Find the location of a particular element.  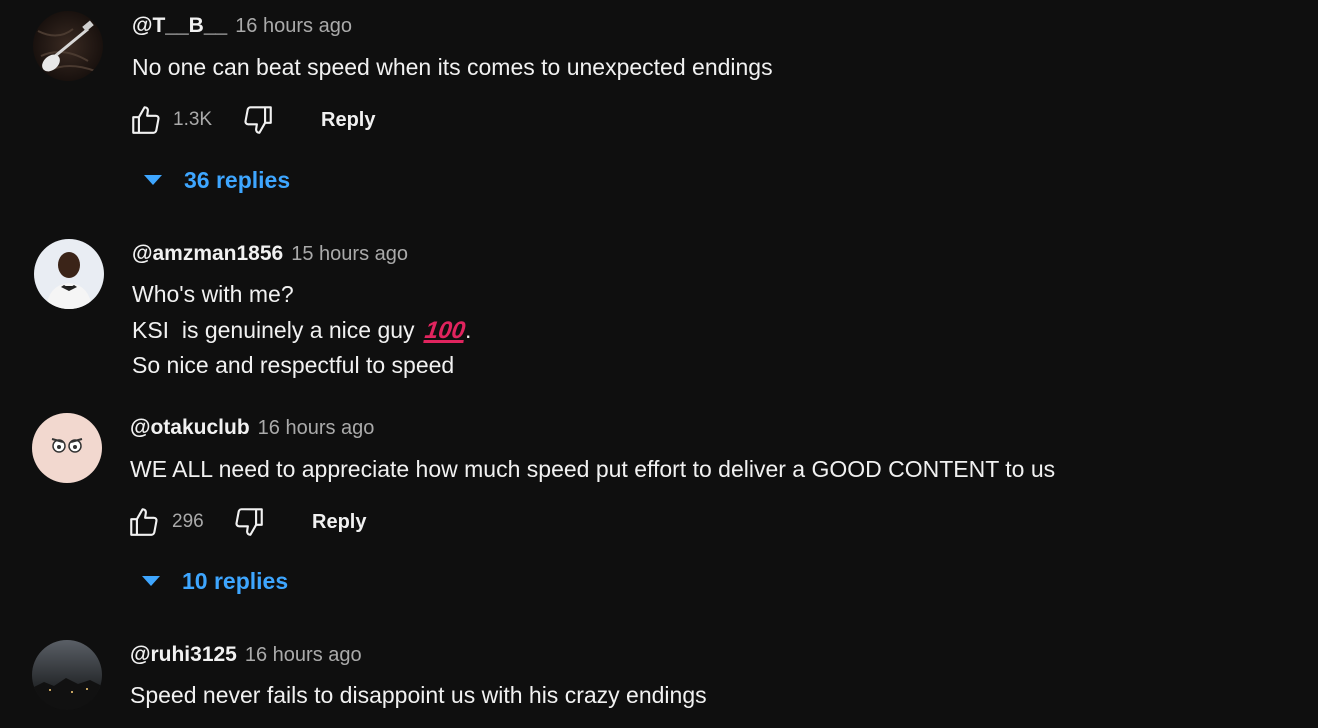

cartoon-face-avatar-image is located at coordinates (67, 448).